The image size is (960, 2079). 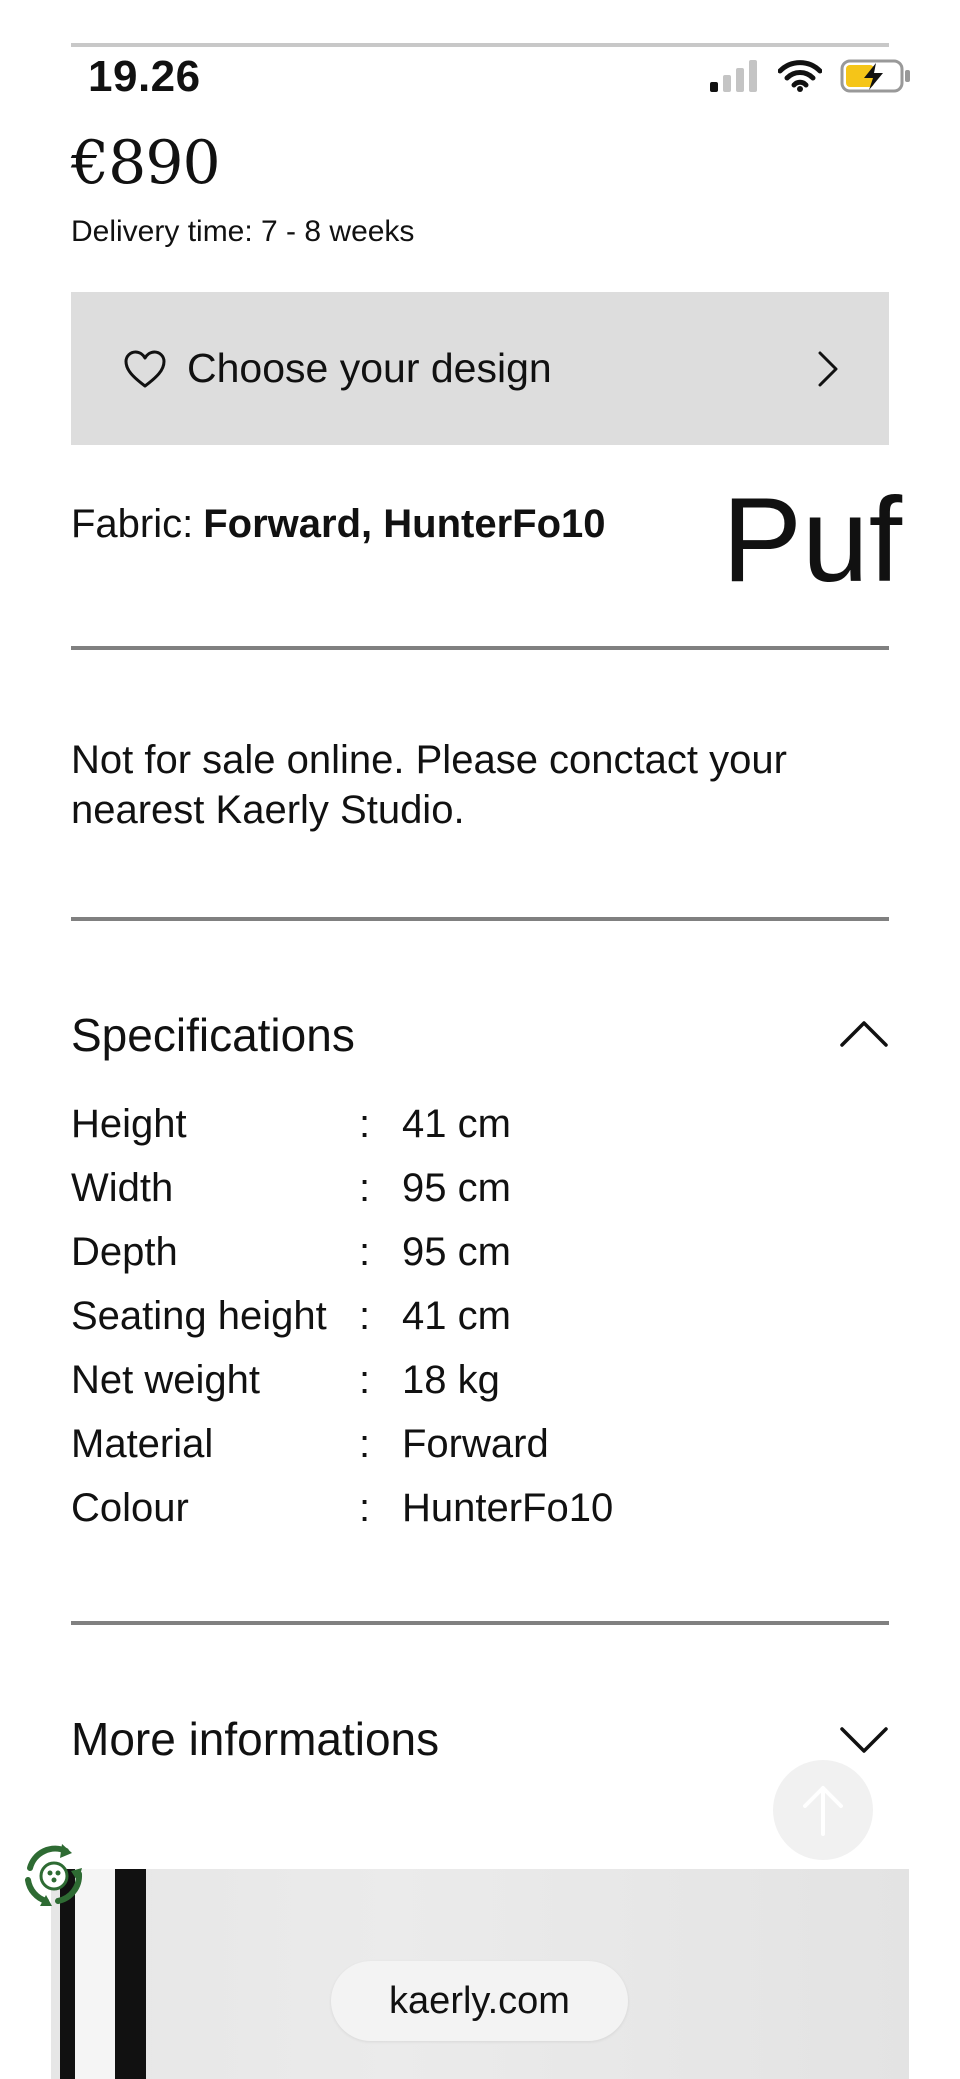 What do you see at coordinates (864, 1033) in the screenshot?
I see `chevron-up-icon` at bounding box center [864, 1033].